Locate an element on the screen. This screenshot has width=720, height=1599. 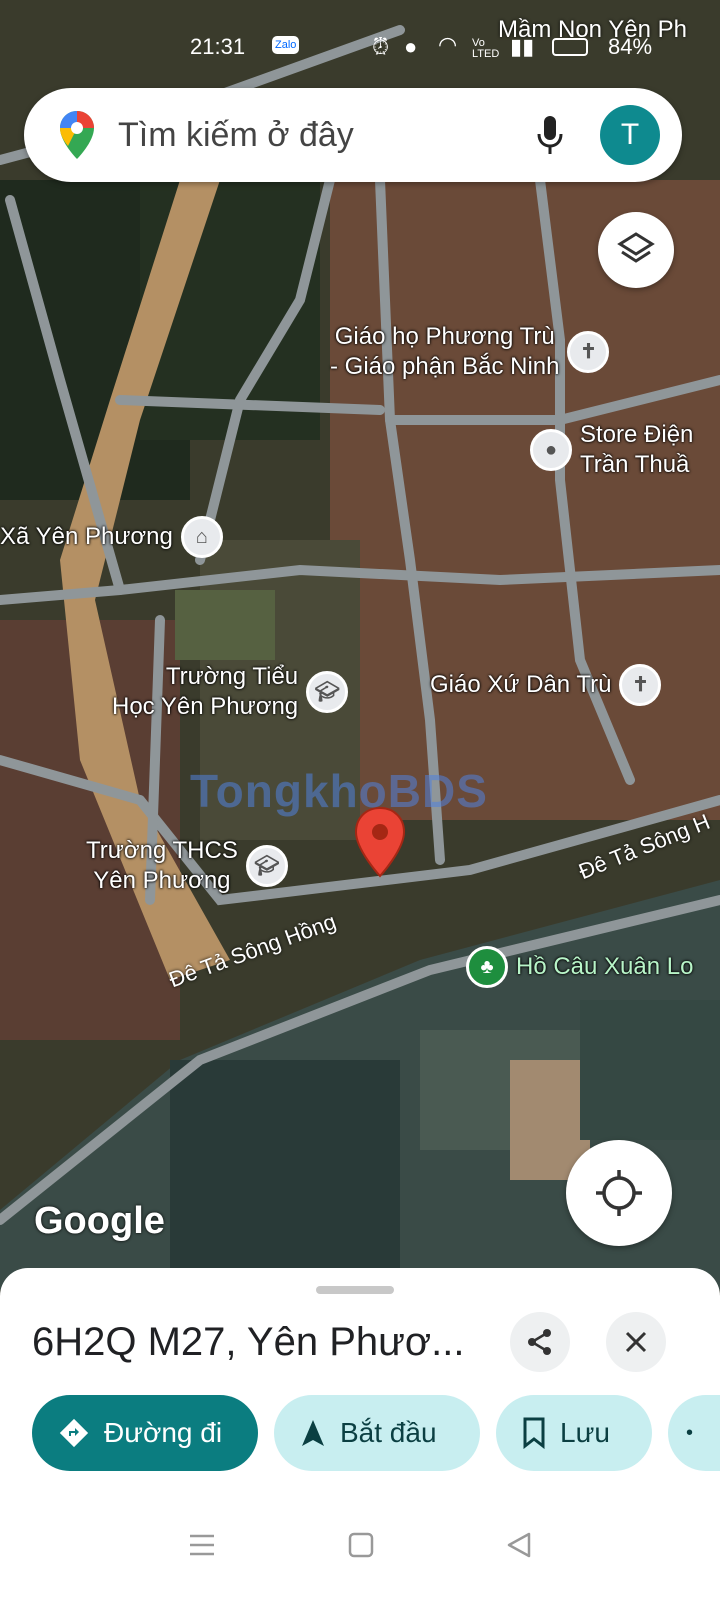
battery-level: 84% is located at coordinates (630, 46).